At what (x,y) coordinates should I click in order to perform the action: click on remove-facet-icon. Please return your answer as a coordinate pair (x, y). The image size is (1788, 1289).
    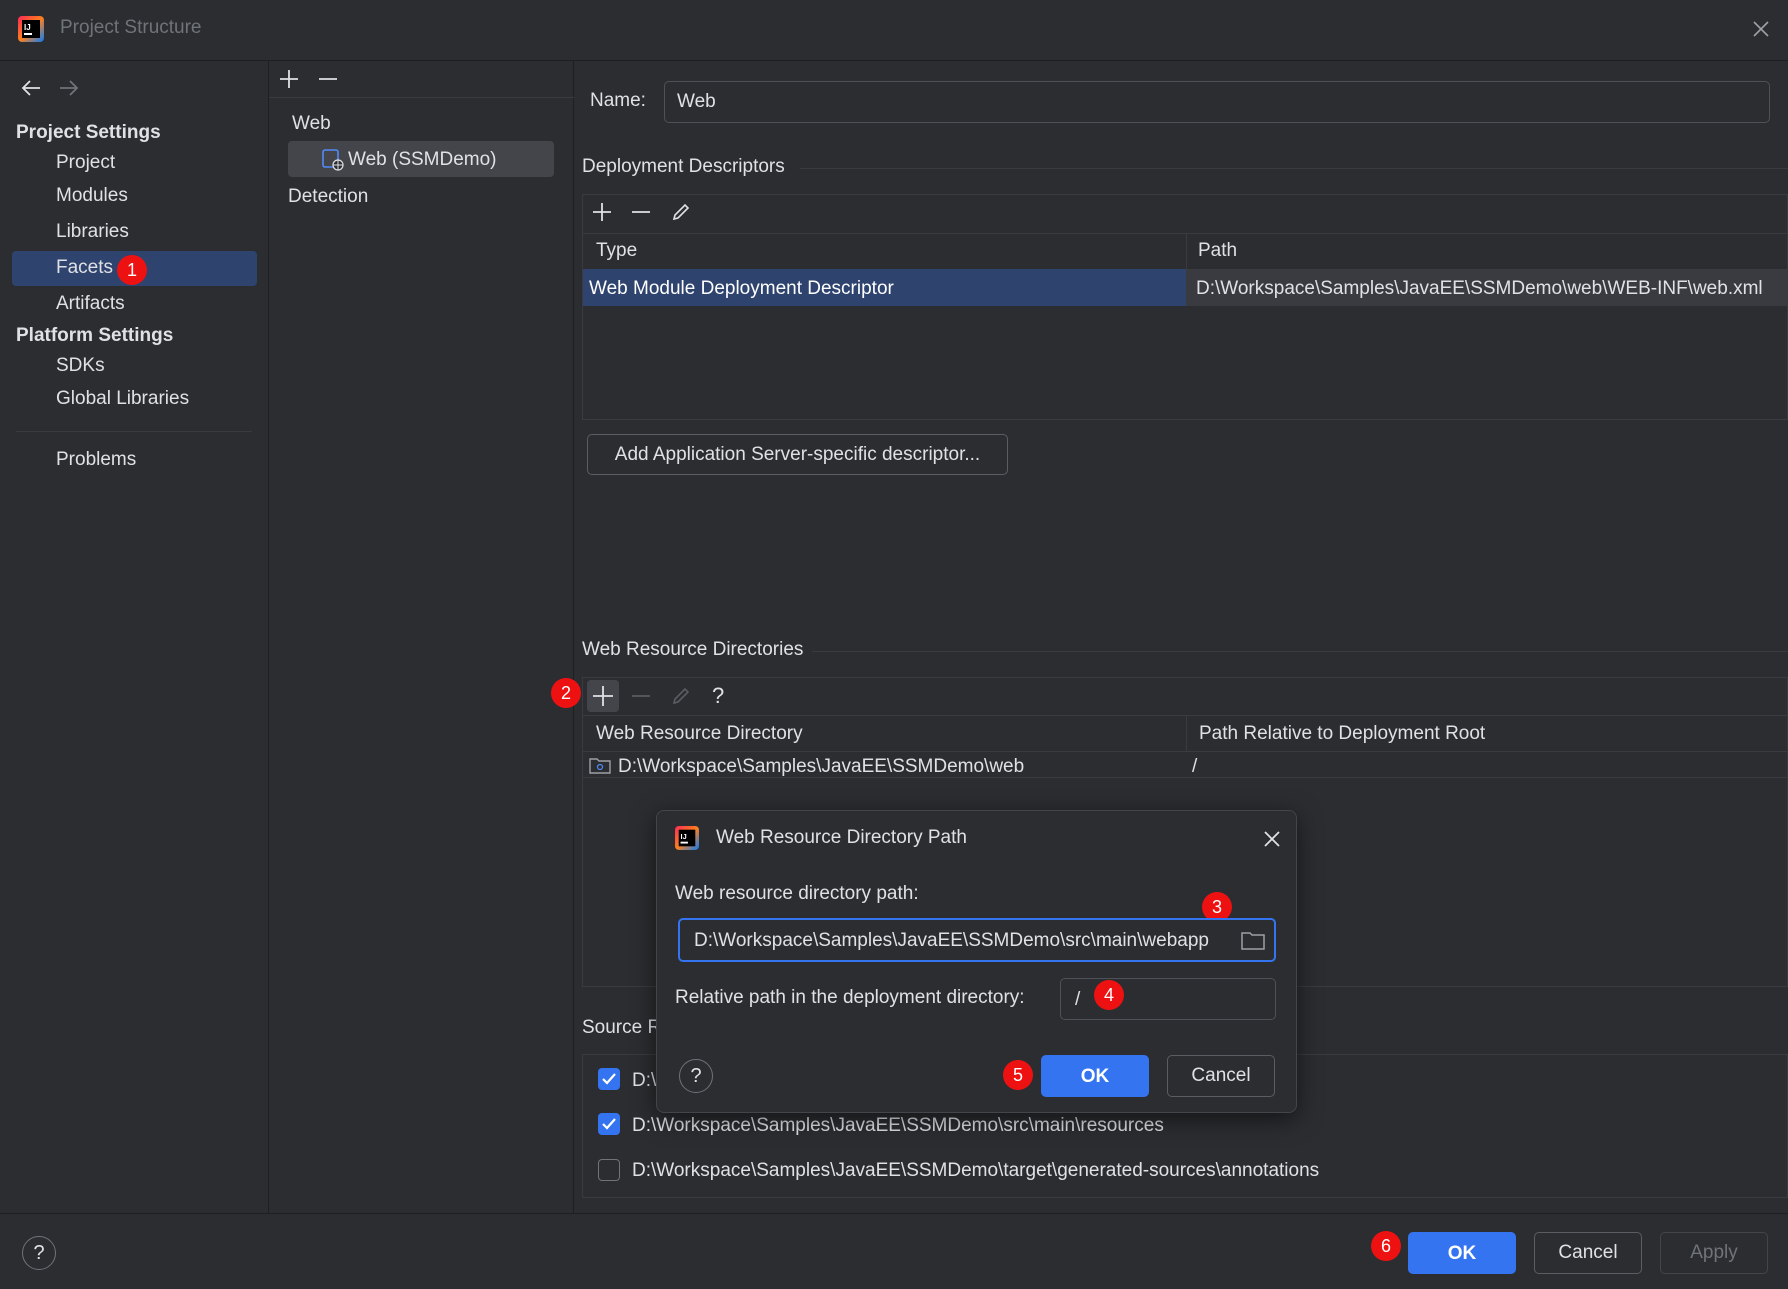
    Looking at the image, I should click on (328, 79).